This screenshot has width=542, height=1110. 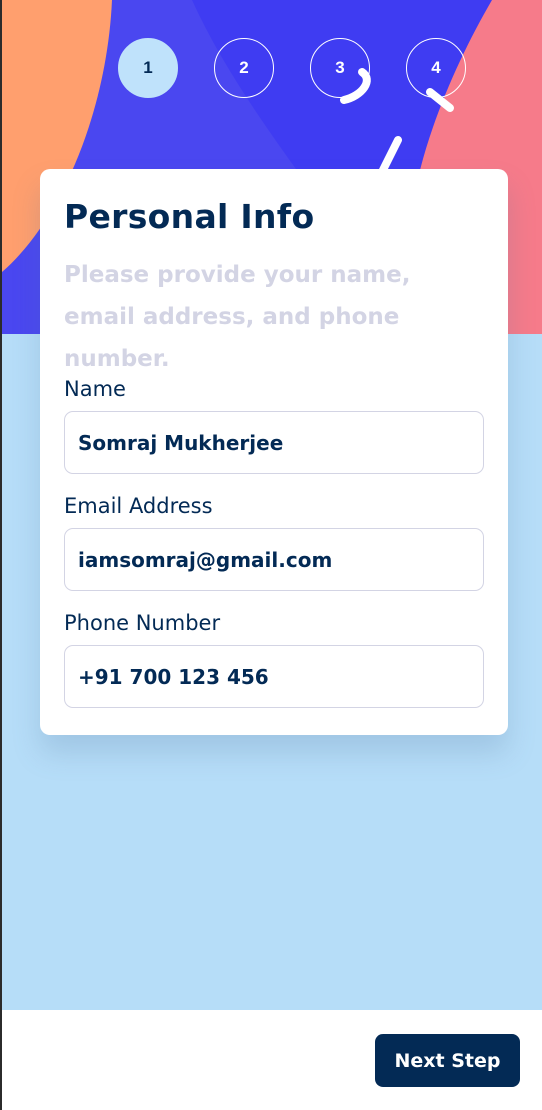 What do you see at coordinates (244, 68) in the screenshot?
I see `step-2: 2` at bounding box center [244, 68].